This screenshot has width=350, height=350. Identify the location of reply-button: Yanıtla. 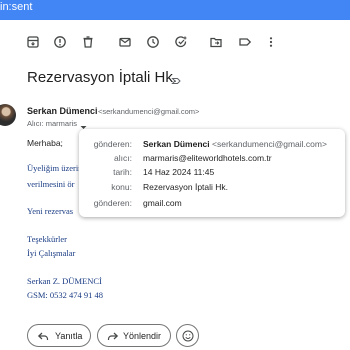
(59, 335).